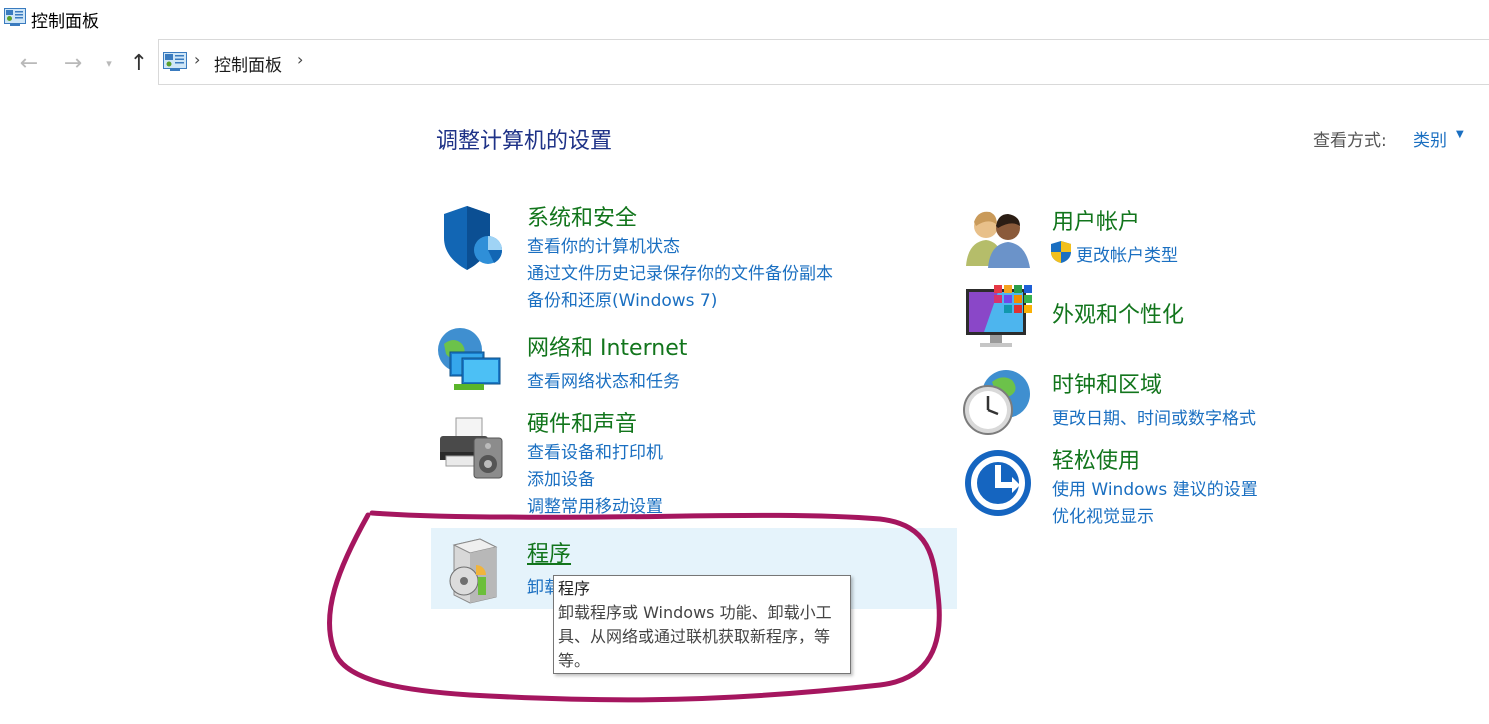  I want to click on link-devices-printers: 查看设备和打印机, so click(595, 450).